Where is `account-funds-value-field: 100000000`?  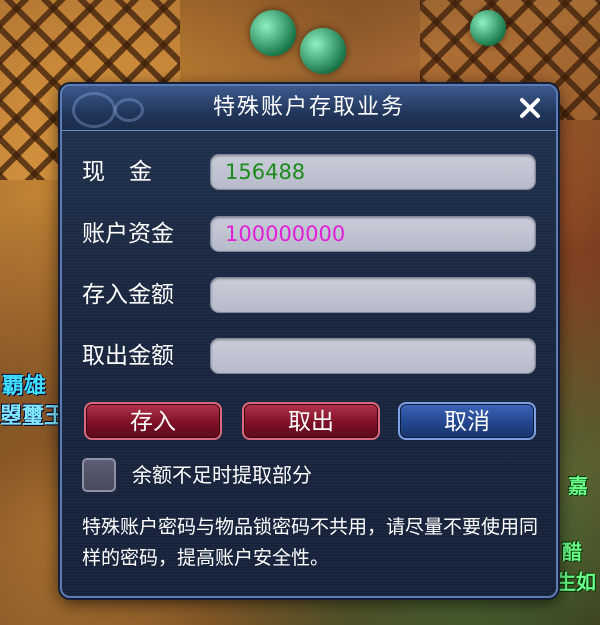 account-funds-value-field: 100000000 is located at coordinates (373, 234).